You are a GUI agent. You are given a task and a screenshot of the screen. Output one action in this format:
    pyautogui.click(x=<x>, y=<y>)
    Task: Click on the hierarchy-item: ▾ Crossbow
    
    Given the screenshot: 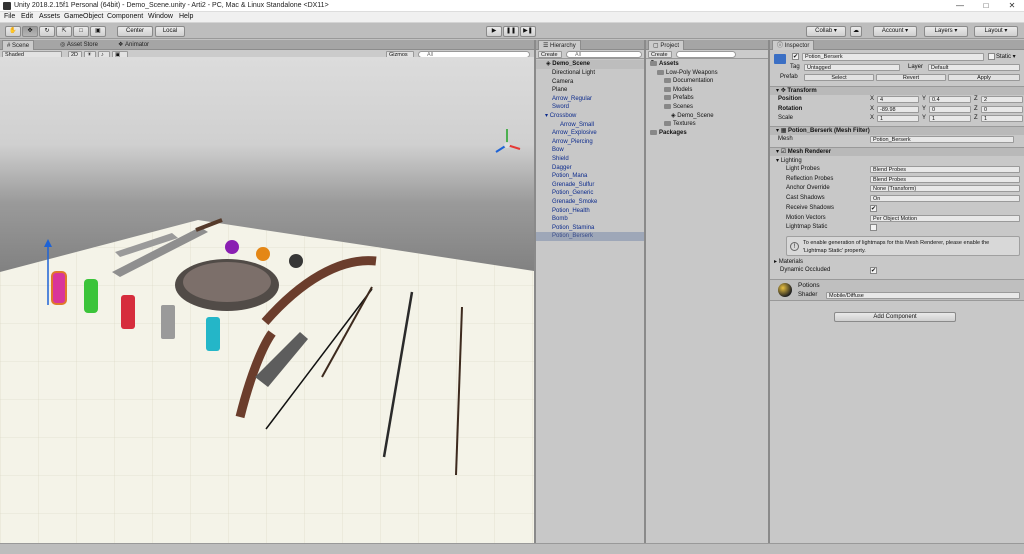 What is the action you would take?
    pyautogui.click(x=590, y=116)
    